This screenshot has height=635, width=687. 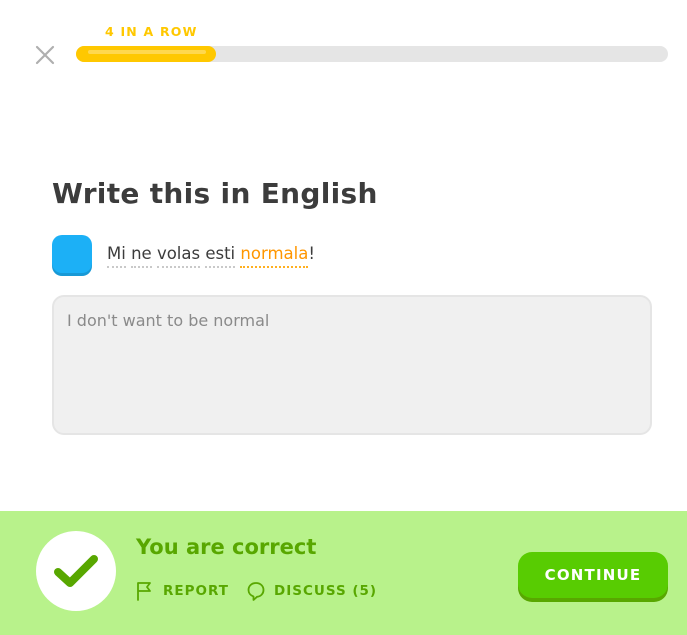 I want to click on prompt-word: esti, so click(x=220, y=256).